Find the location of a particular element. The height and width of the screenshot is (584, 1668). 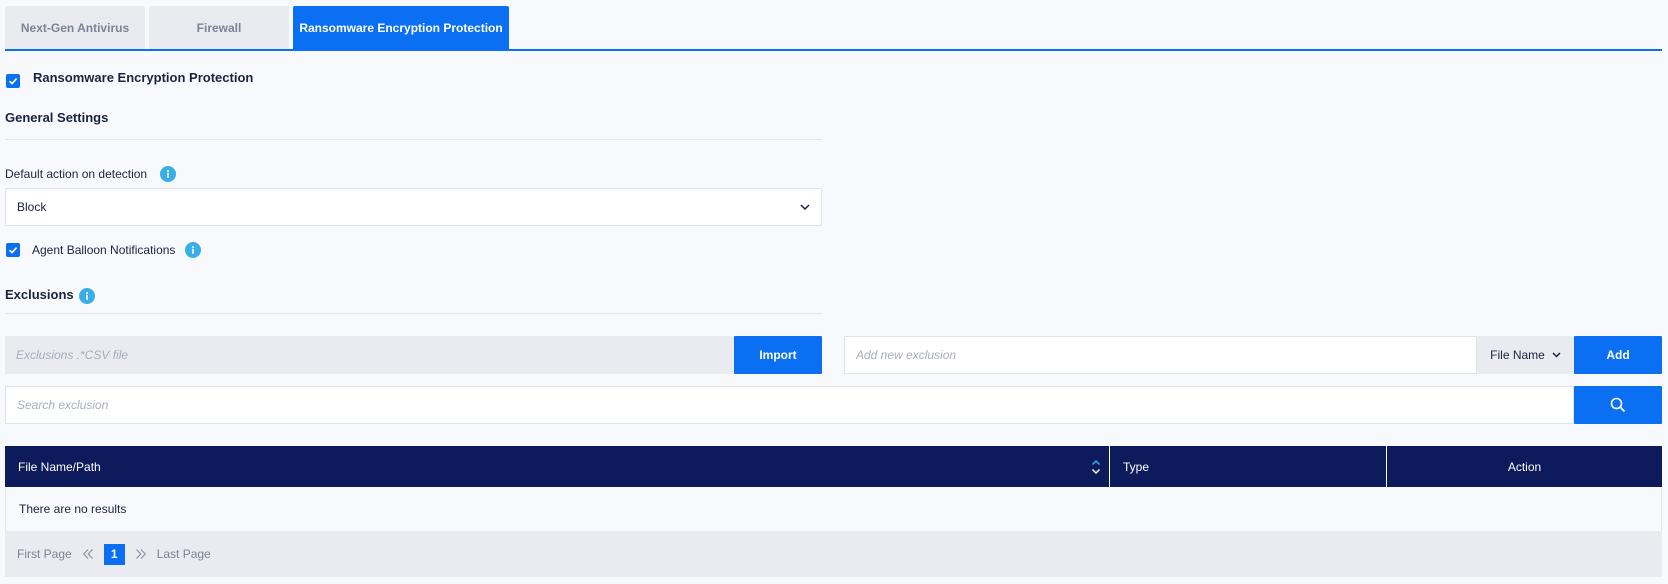

column-action: Action is located at coordinates (1524, 466).